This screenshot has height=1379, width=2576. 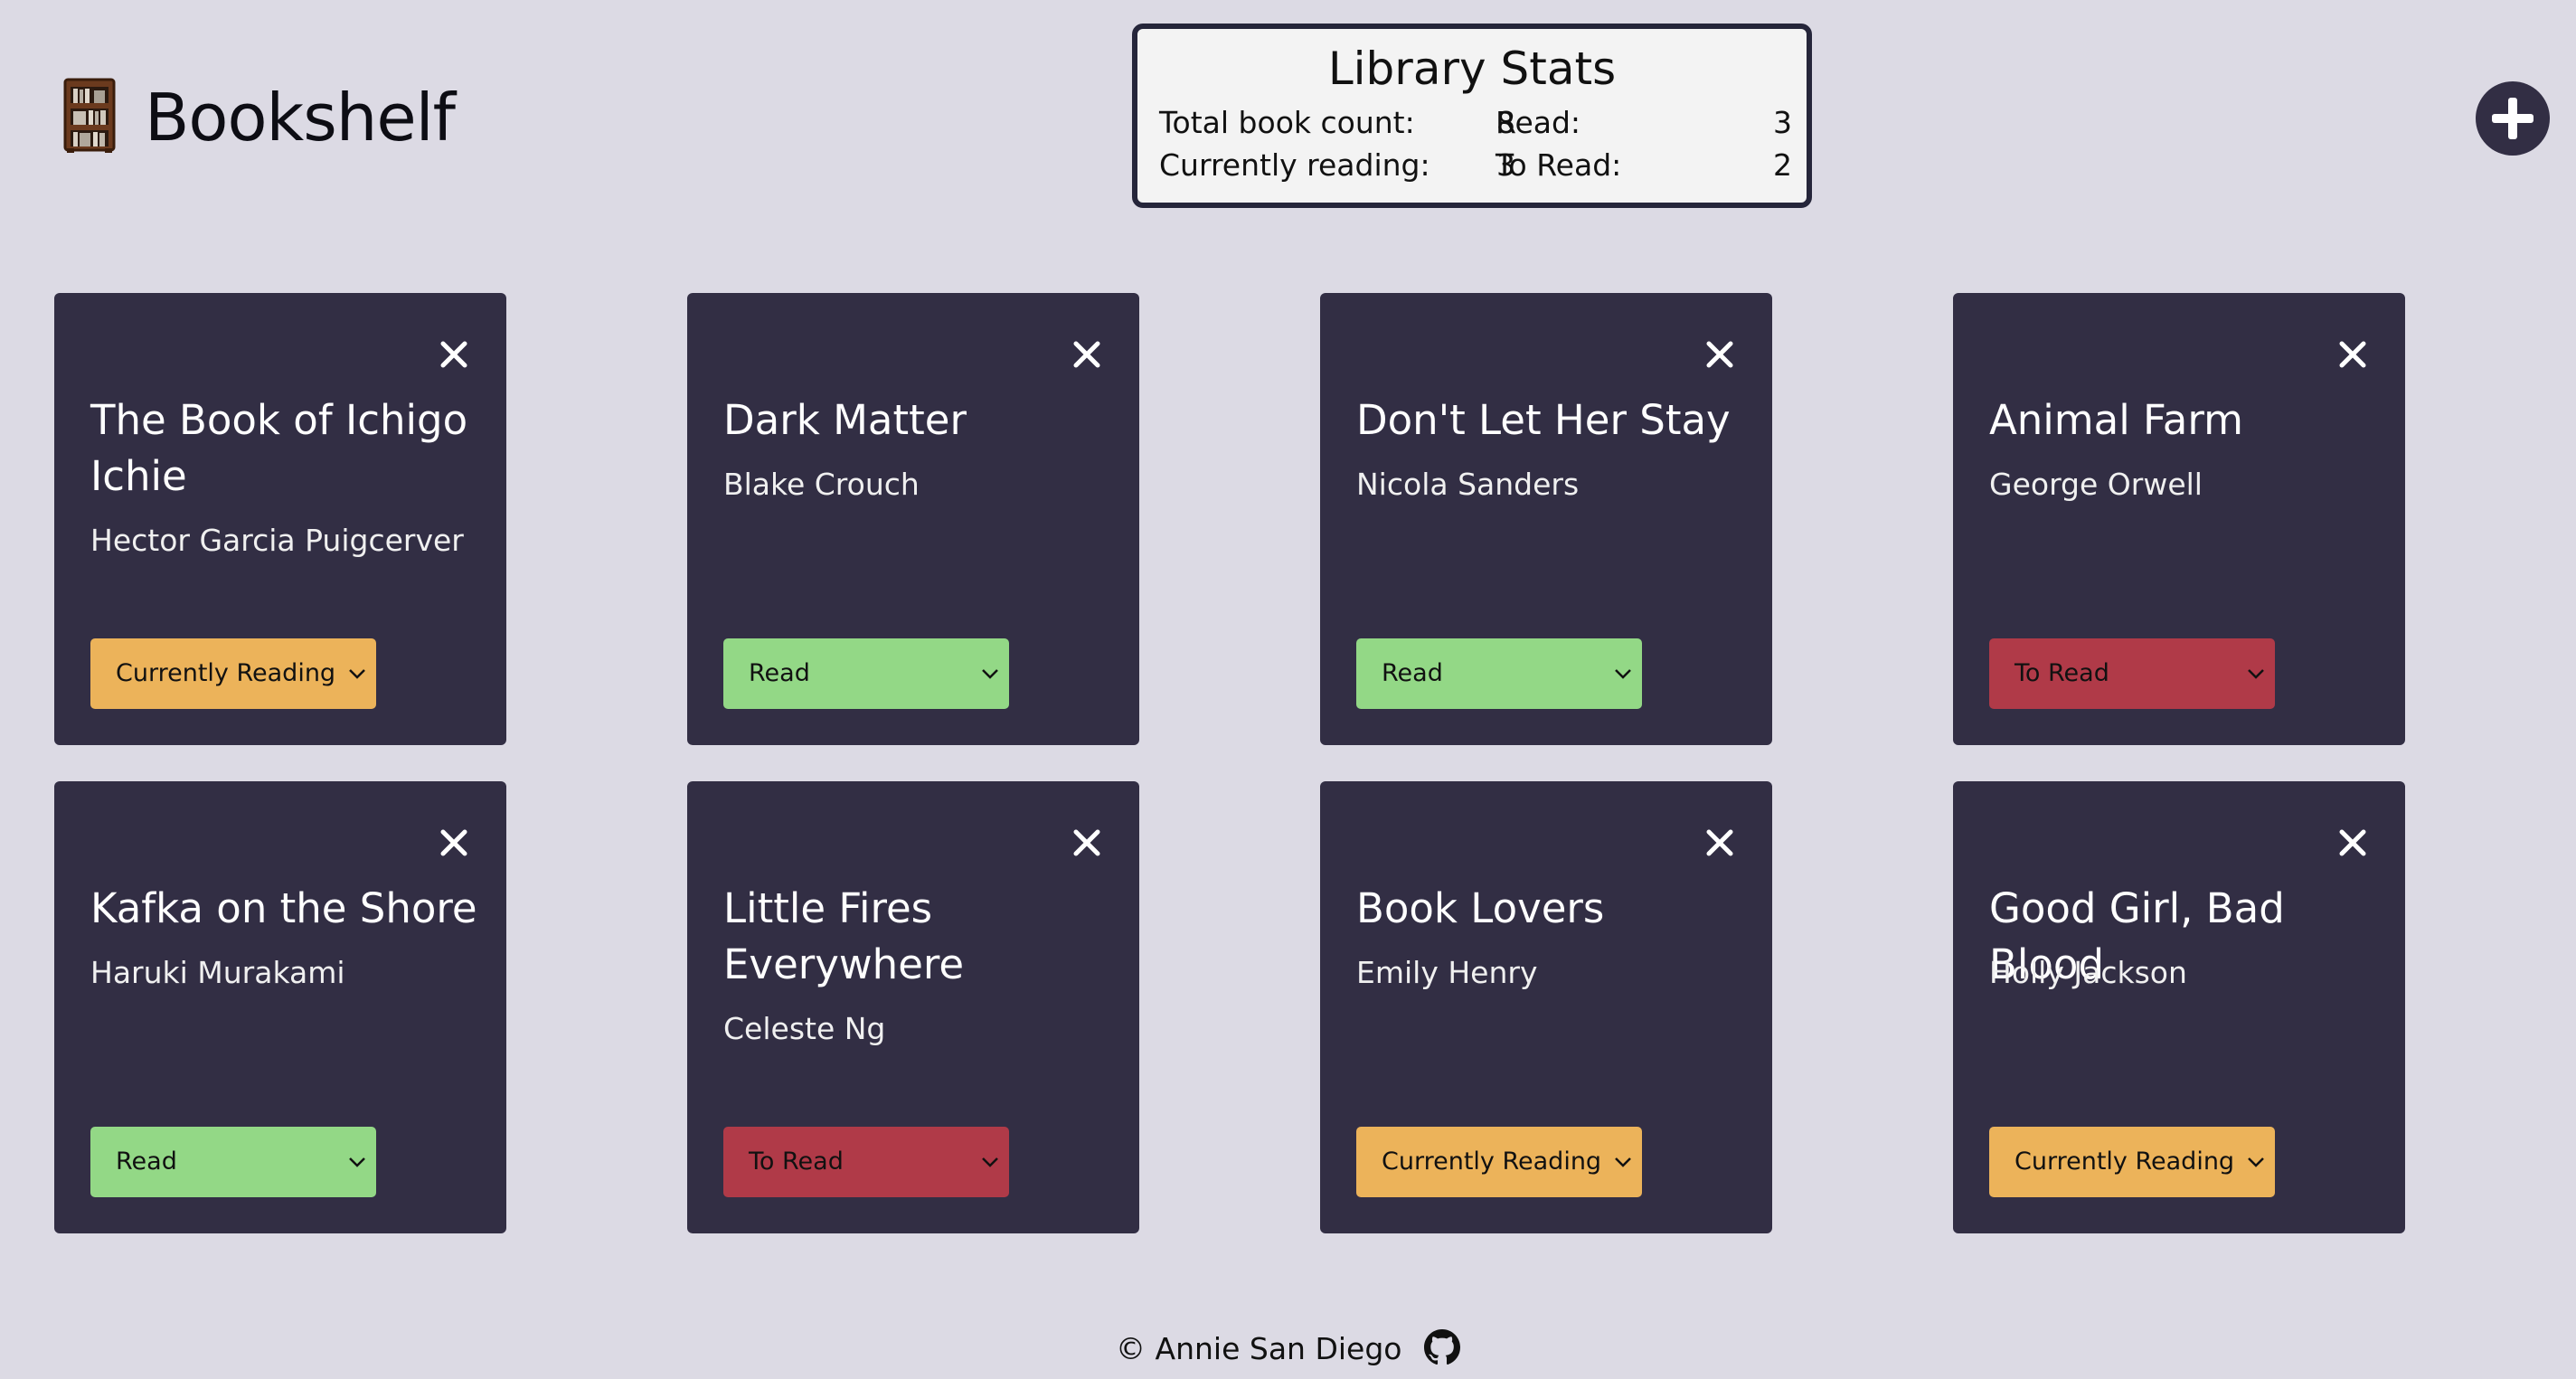 I want to click on book-card: Don't Let Her Stay Nicola Sanders Read, so click(x=1546, y=519).